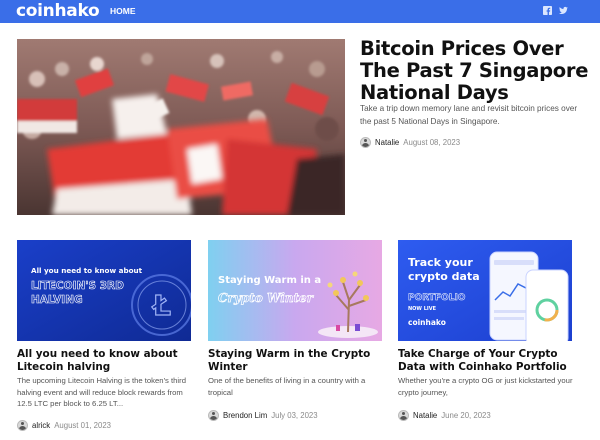 This screenshot has height=440, width=600. I want to click on card-meta: Natalie June 20, 2023, so click(444, 415).